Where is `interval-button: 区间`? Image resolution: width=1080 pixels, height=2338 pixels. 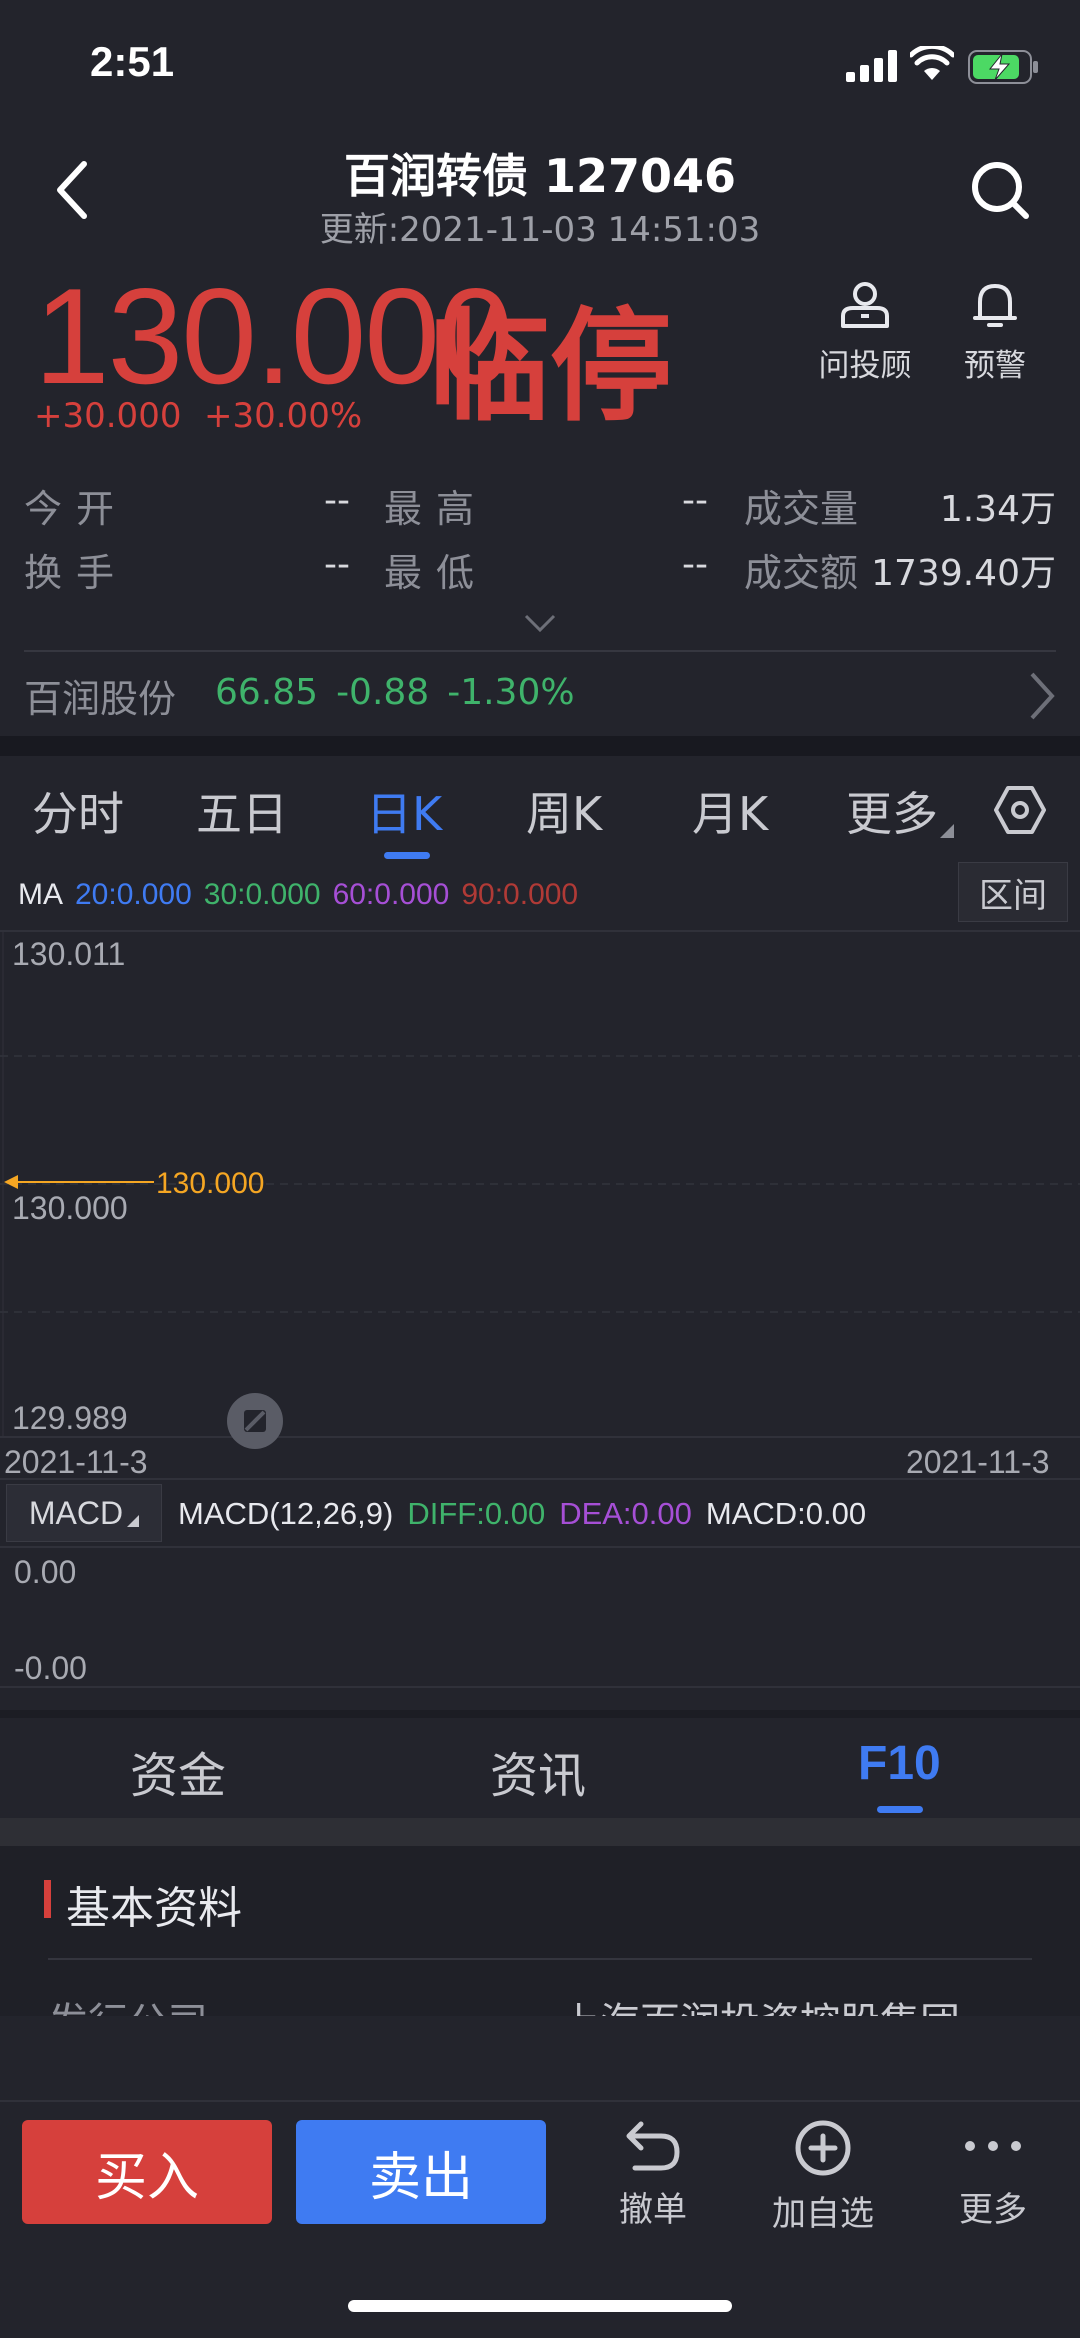 interval-button: 区间 is located at coordinates (1013, 892).